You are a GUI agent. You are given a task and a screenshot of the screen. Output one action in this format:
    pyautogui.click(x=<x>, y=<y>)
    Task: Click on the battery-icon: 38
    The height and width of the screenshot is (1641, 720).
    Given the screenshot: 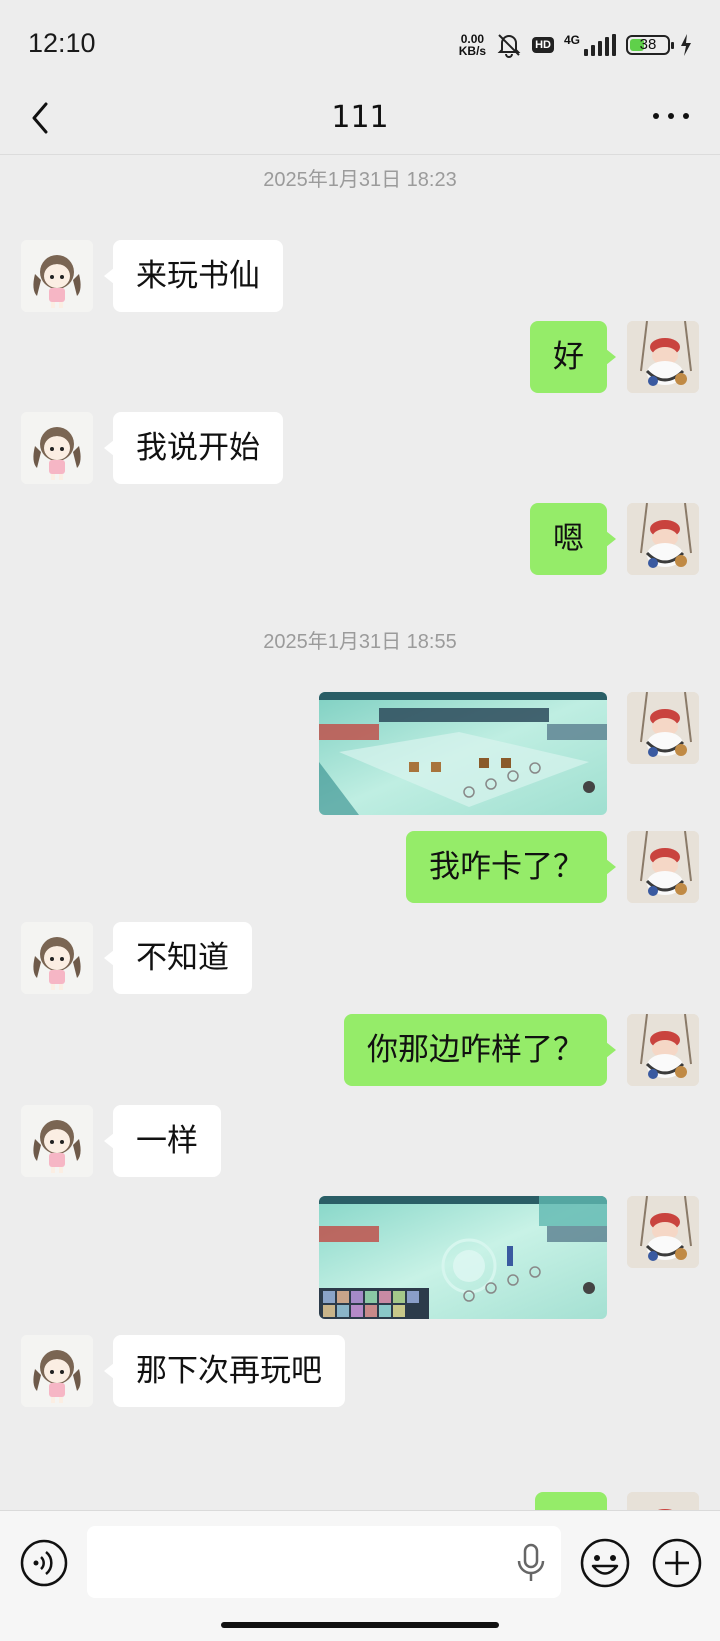 What is the action you would take?
    pyautogui.click(x=650, y=45)
    